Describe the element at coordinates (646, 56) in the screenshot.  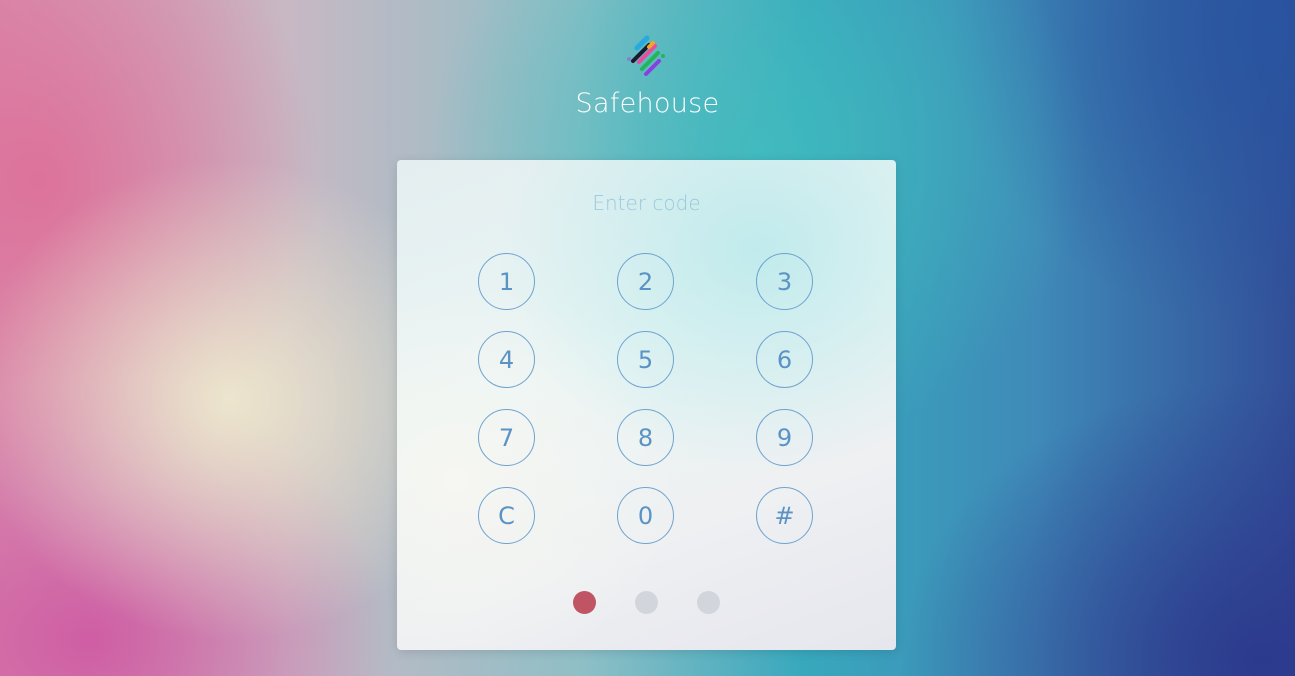
I see `safehouse-logo-icon` at that location.